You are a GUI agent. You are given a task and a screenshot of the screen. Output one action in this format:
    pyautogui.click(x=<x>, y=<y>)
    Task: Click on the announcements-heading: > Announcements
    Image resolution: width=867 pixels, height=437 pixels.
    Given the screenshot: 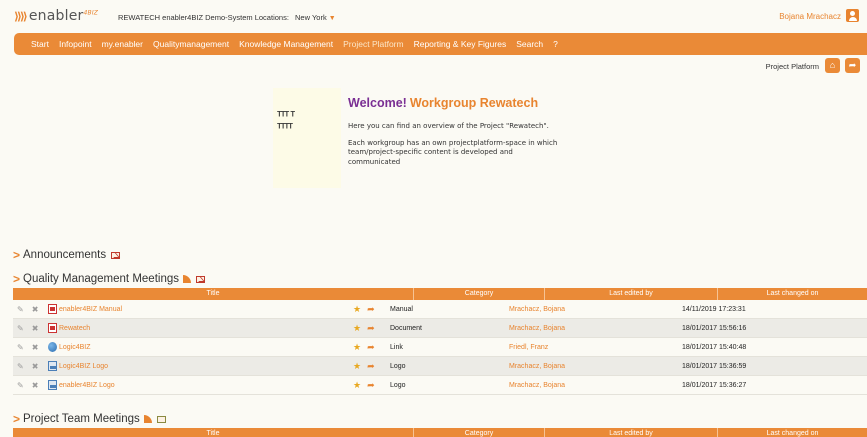 What is the action you would take?
    pyautogui.click(x=67, y=255)
    